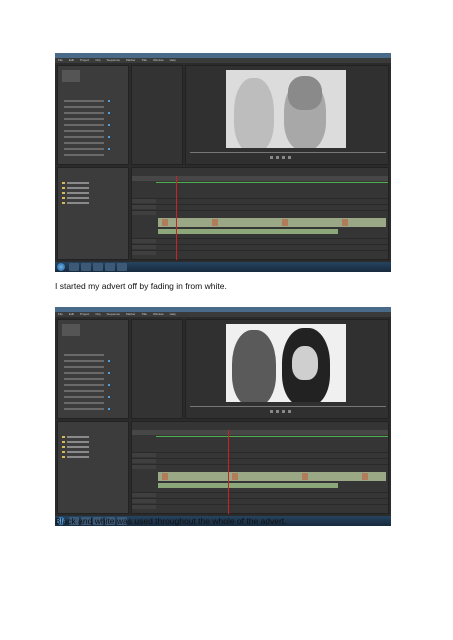 The height and width of the screenshot is (640, 453). Describe the element at coordinates (61, 267) in the screenshot. I see `start-button` at that location.